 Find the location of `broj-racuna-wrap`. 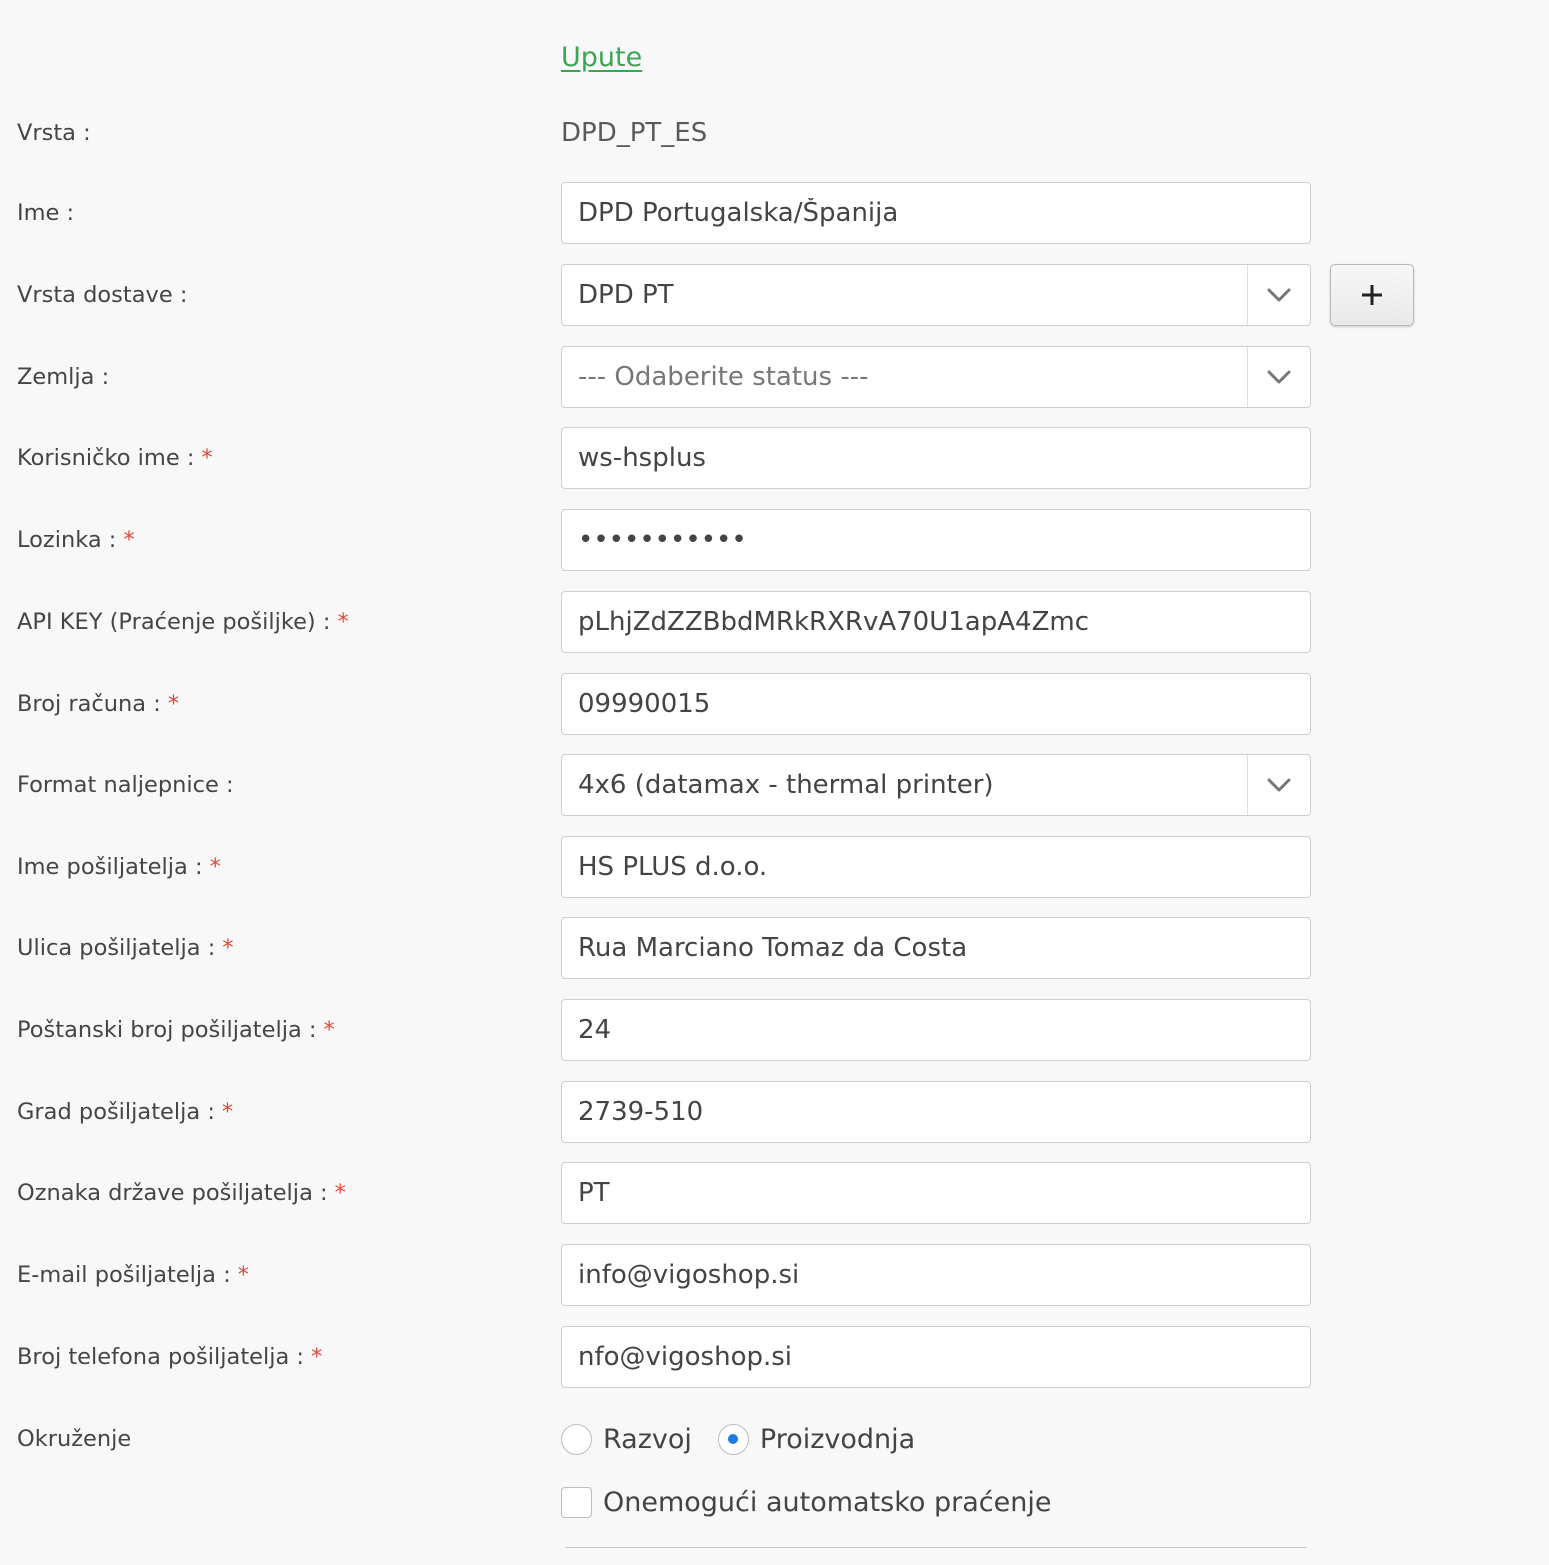

broj-racuna-wrap is located at coordinates (936, 704).